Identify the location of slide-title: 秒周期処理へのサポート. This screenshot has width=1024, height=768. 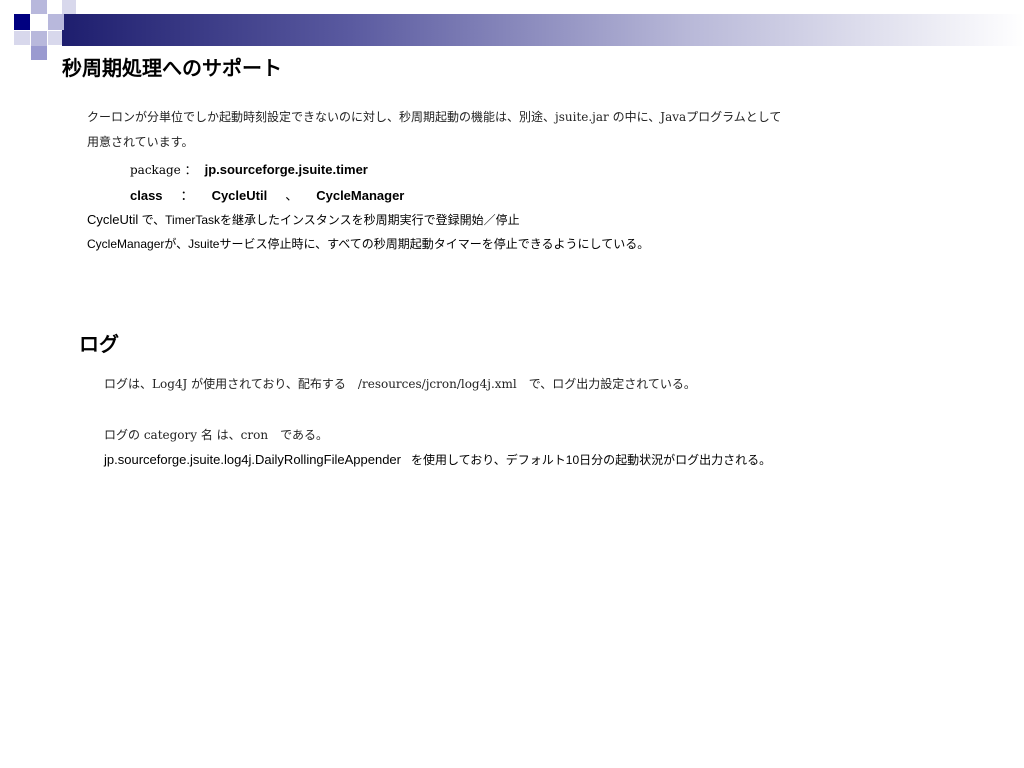
(172, 68).